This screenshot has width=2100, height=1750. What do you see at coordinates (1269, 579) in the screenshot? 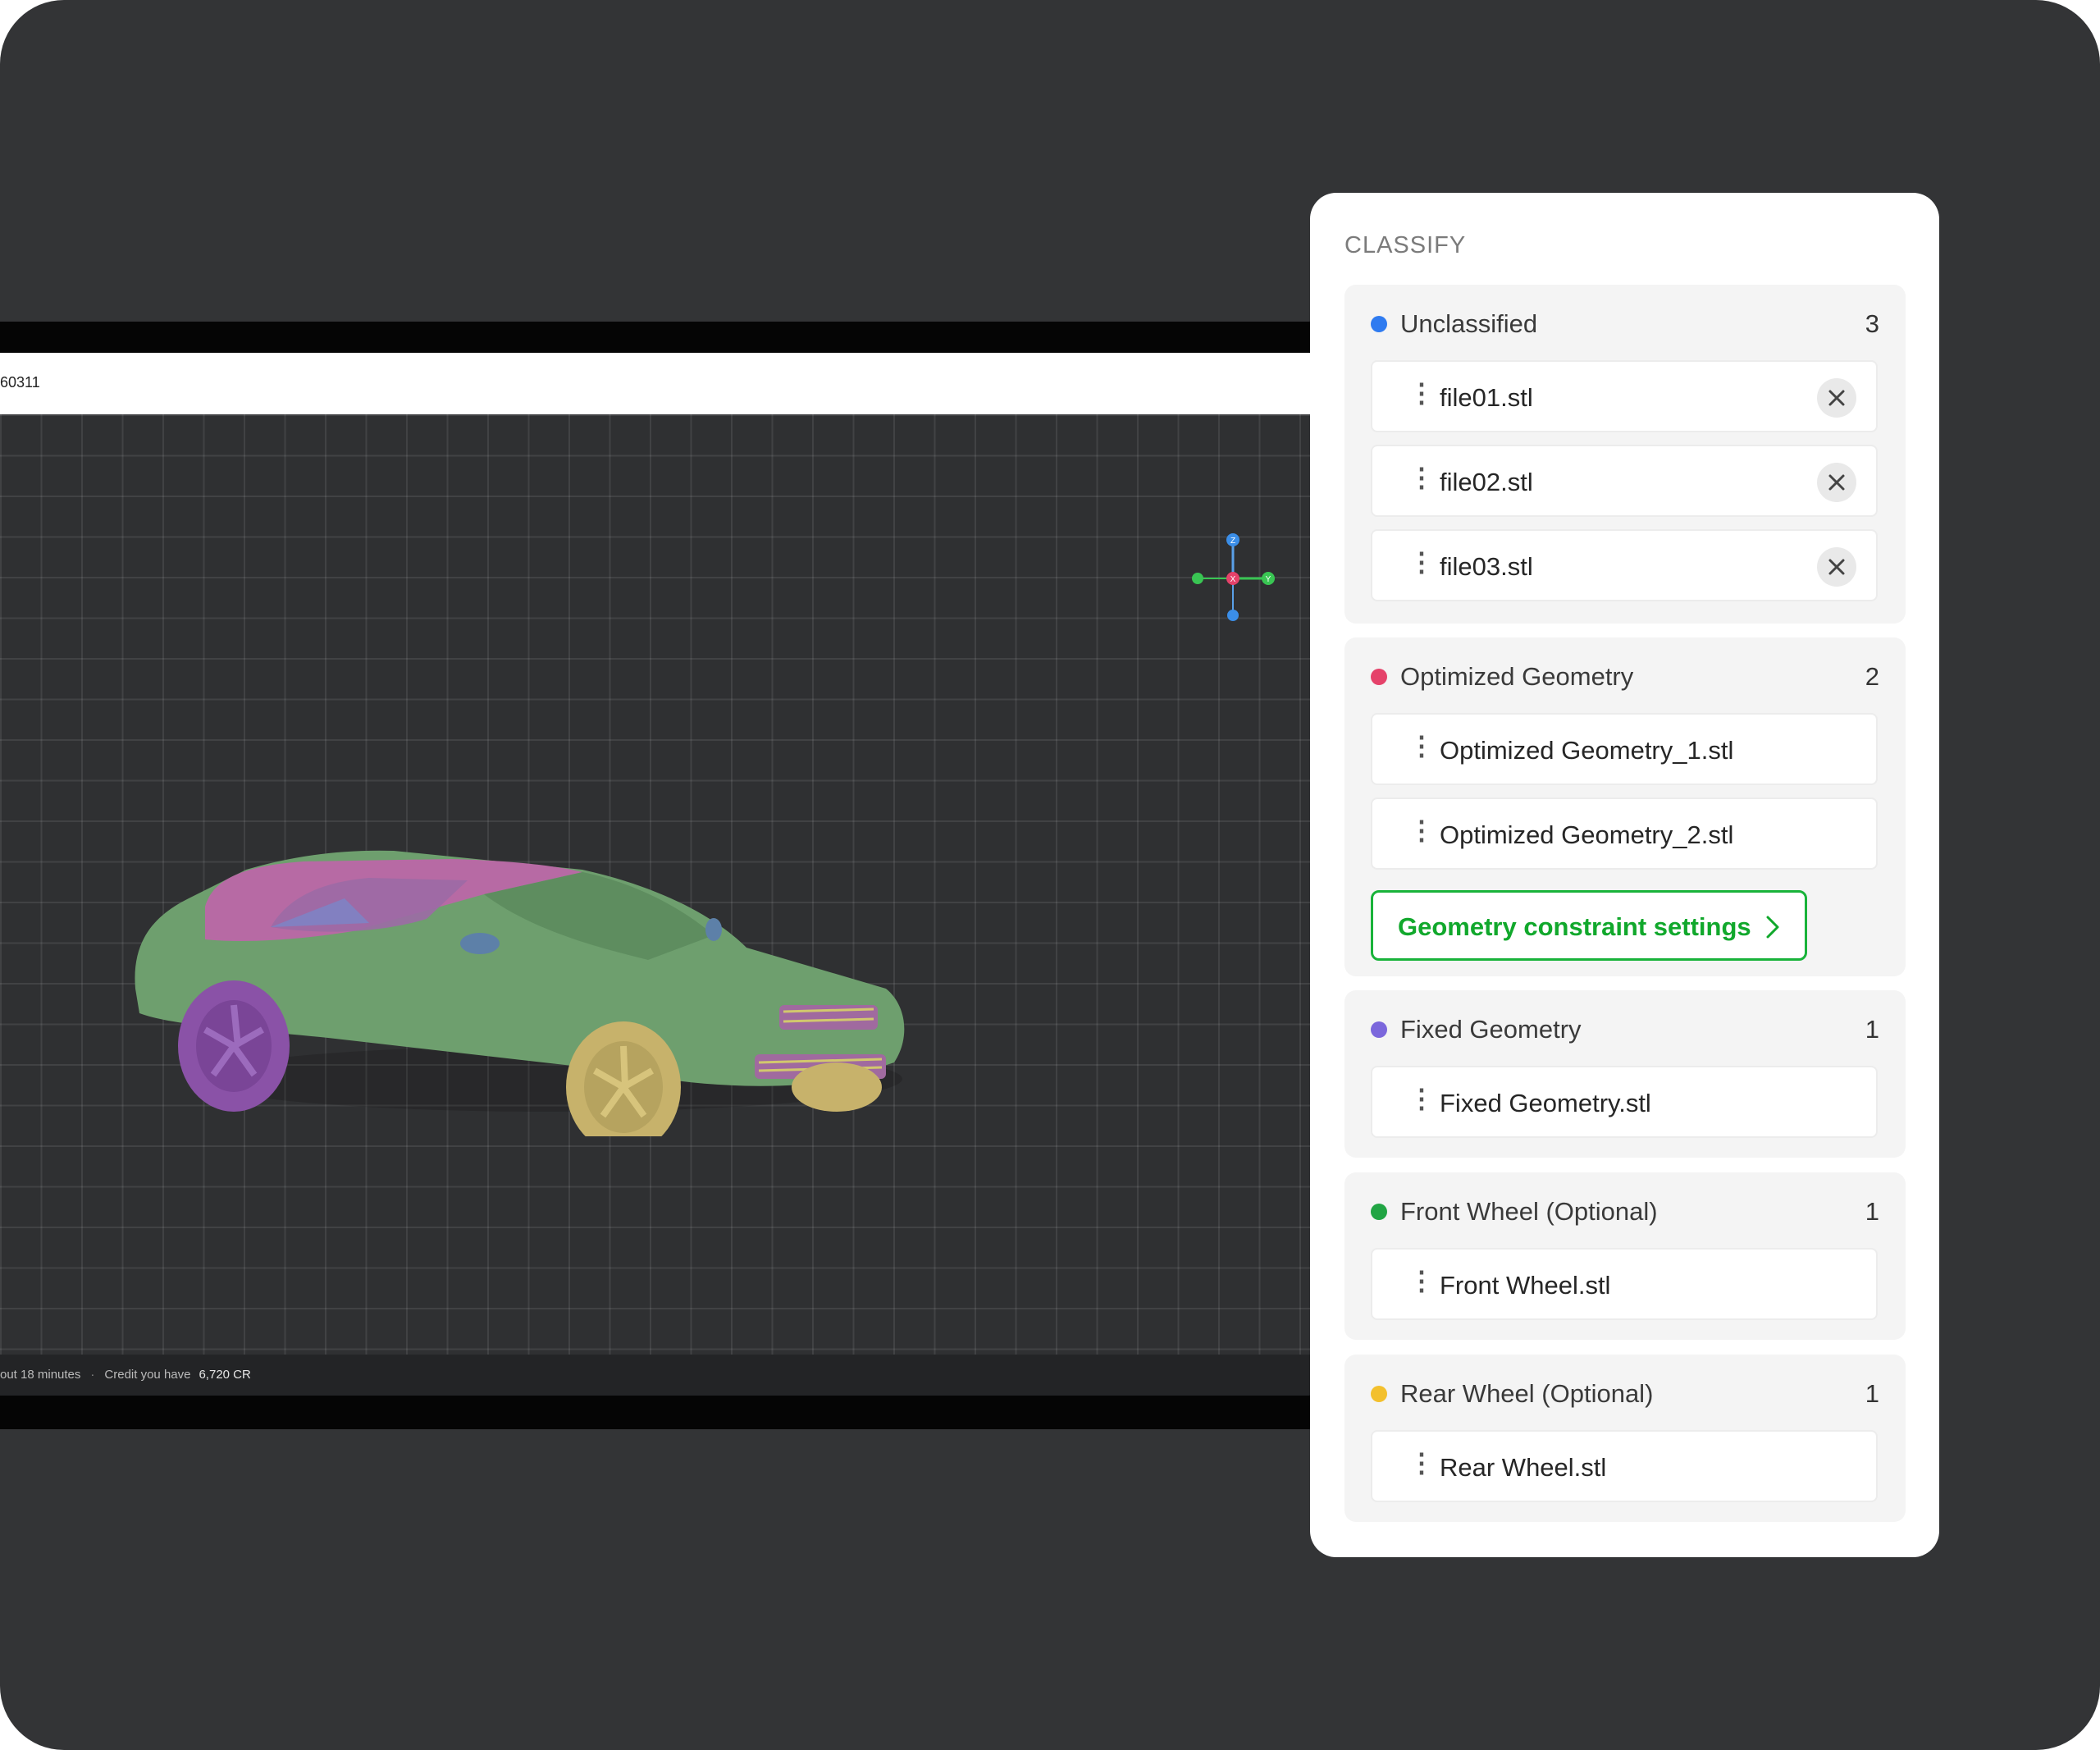
I see `axis-y-label: Y` at bounding box center [1269, 579].